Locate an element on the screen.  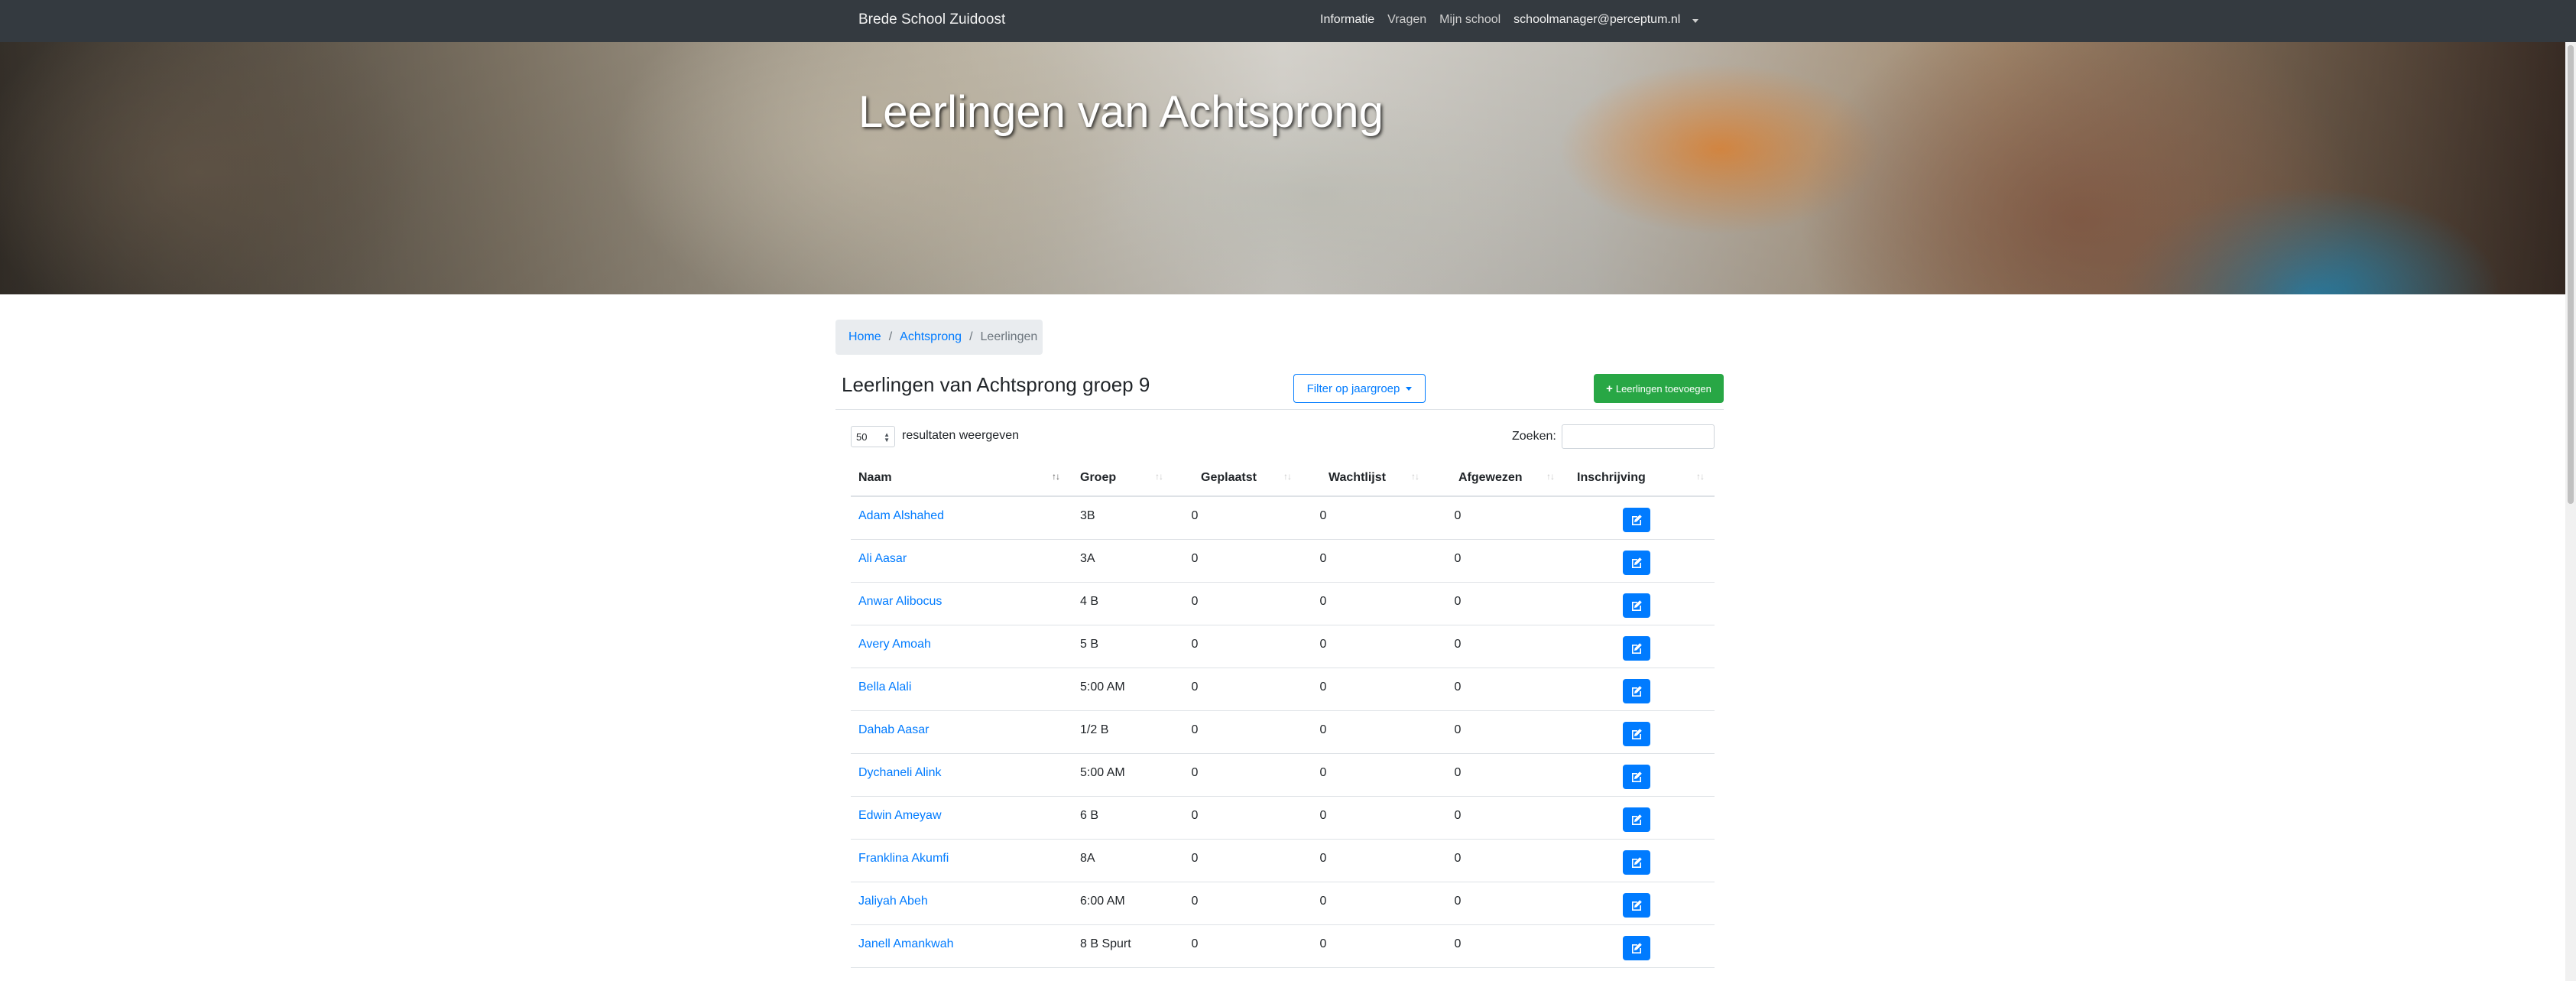
student-name-link: Dahab Aasar is located at coordinates (894, 730).